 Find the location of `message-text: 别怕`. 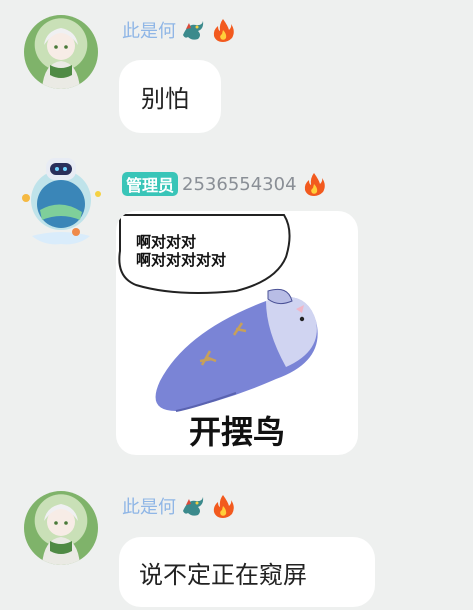

message-text: 别怕 is located at coordinates (165, 99).